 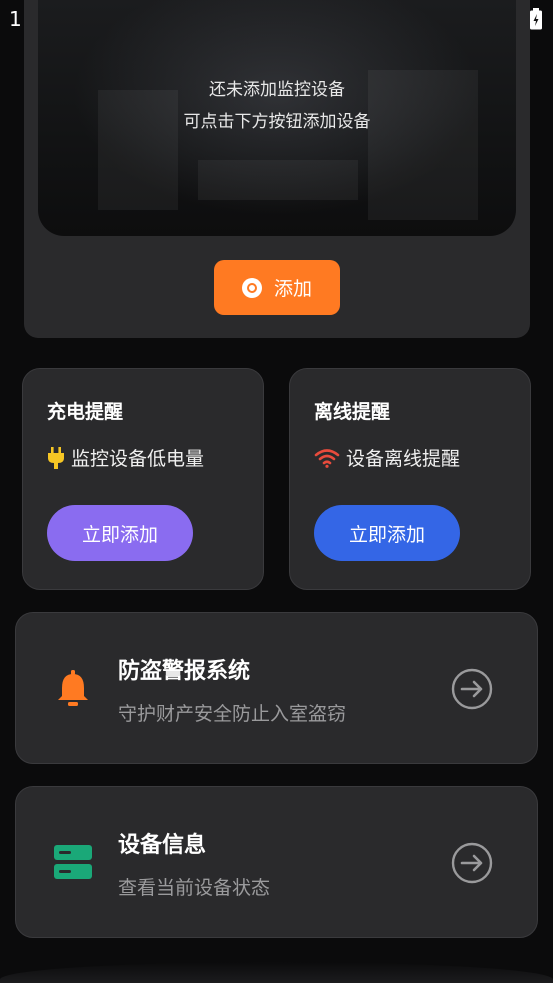 I want to click on feature-title: 设备信息, so click(x=162, y=845).